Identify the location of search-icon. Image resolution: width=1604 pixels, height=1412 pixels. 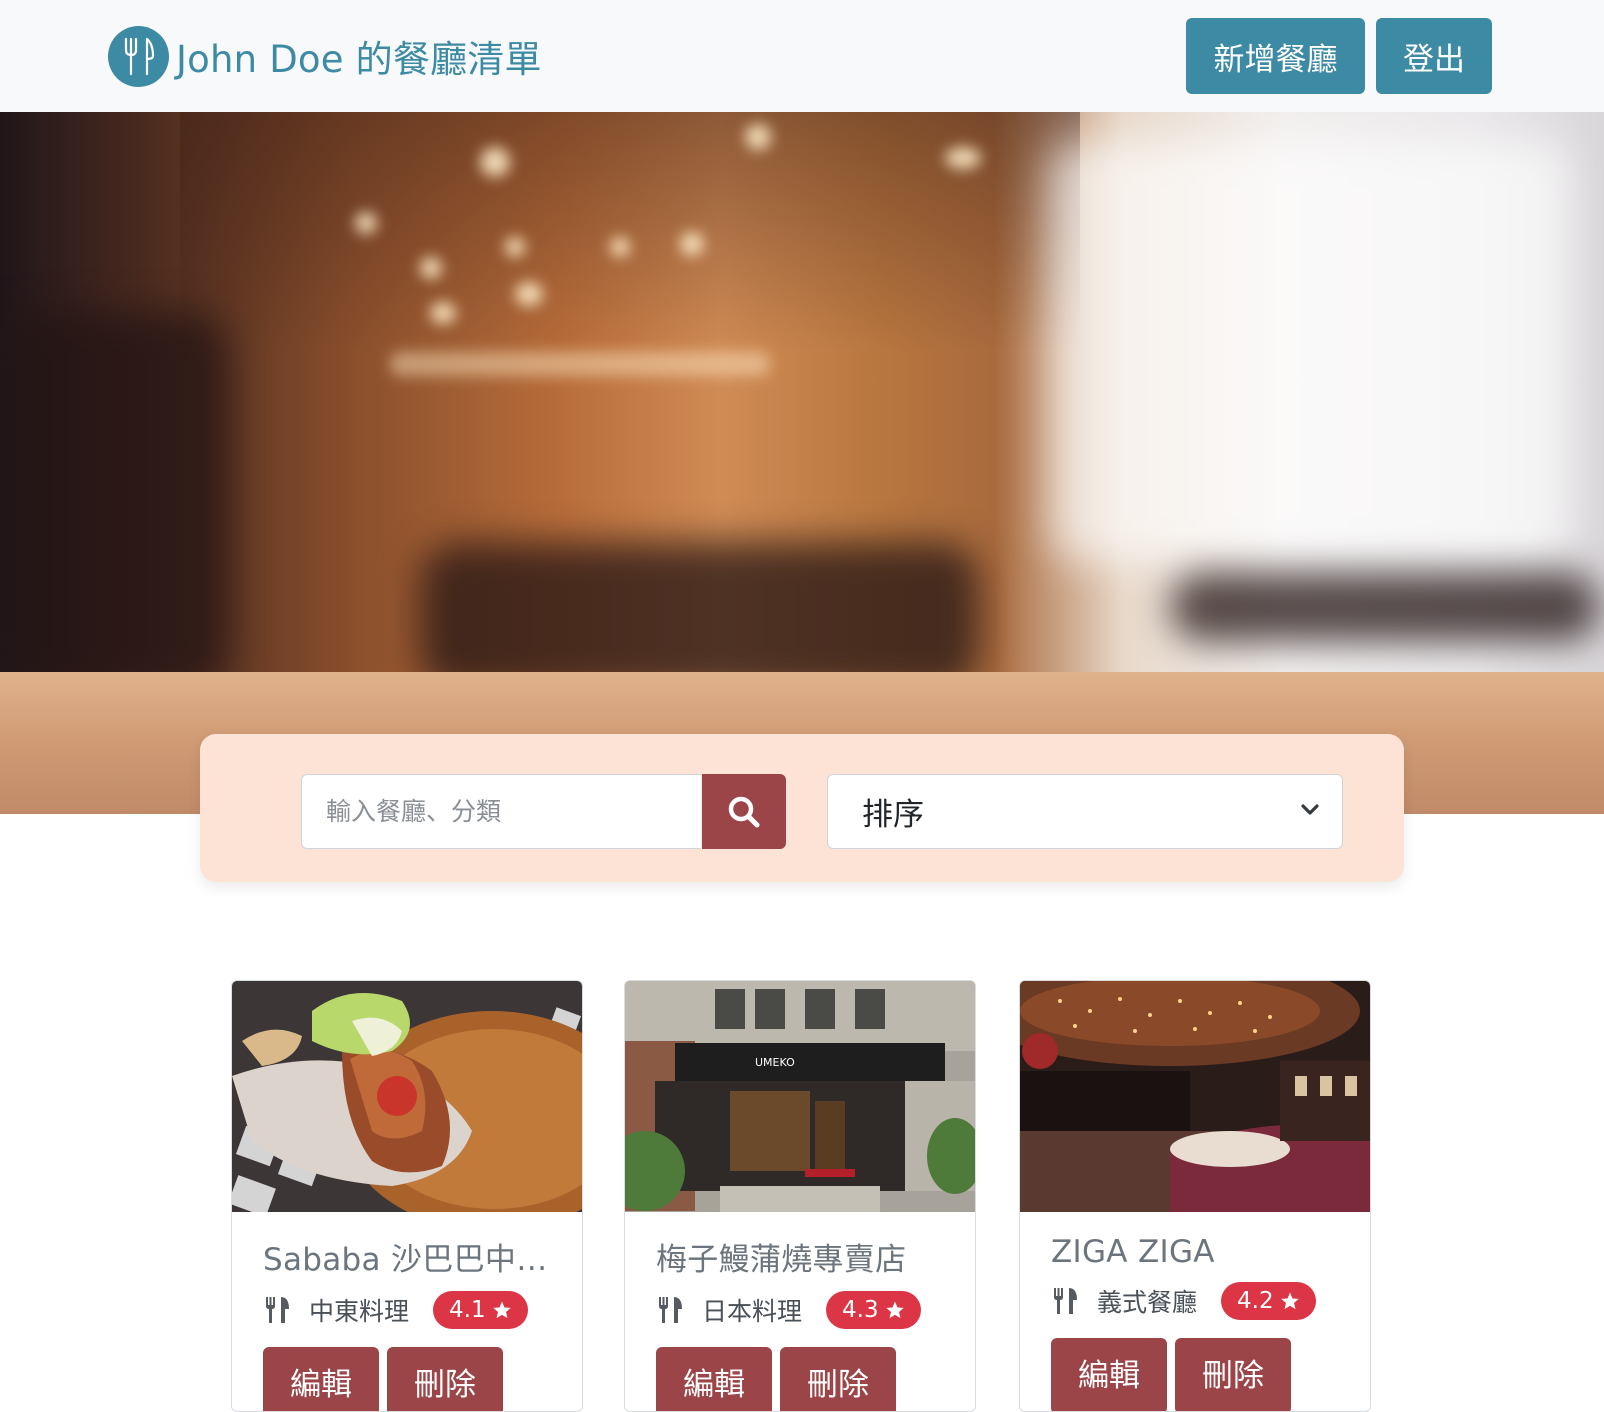
(744, 811).